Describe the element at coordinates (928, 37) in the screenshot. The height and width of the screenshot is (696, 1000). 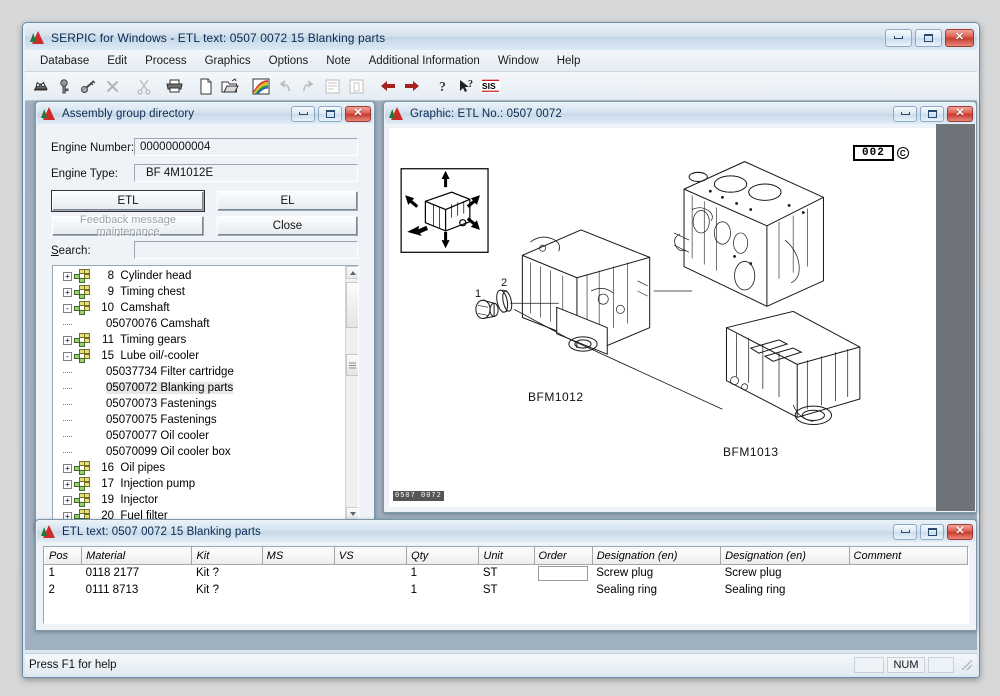
I see `maximize-button` at that location.